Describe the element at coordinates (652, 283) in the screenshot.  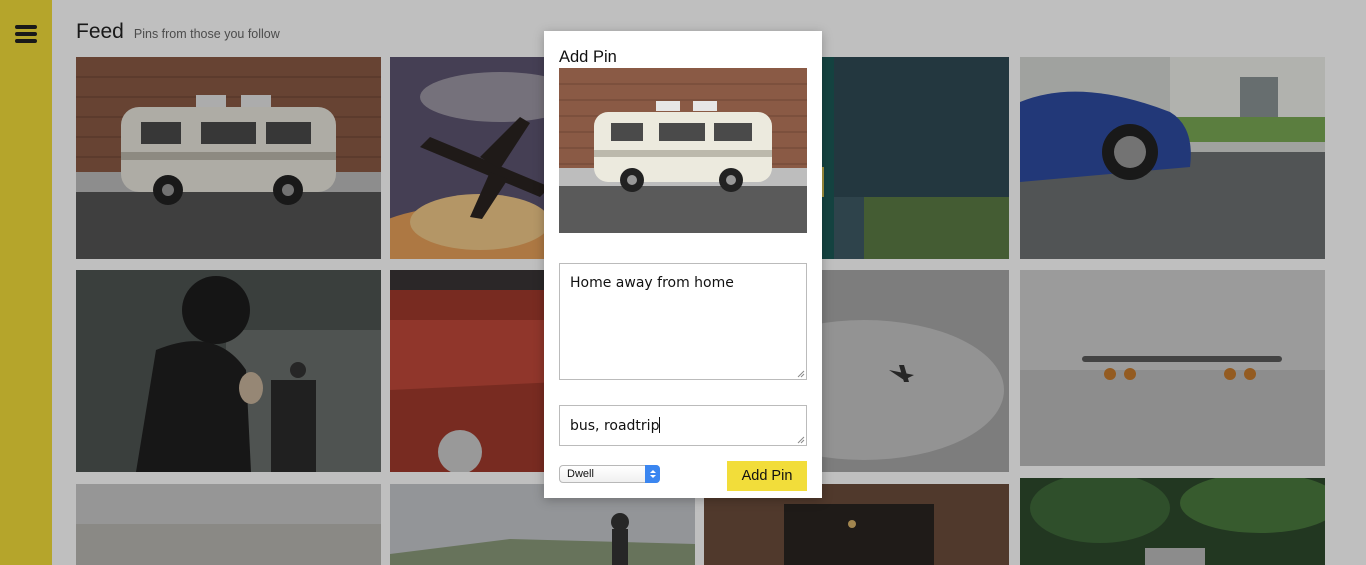
I see `description-text: Home away from home` at that location.